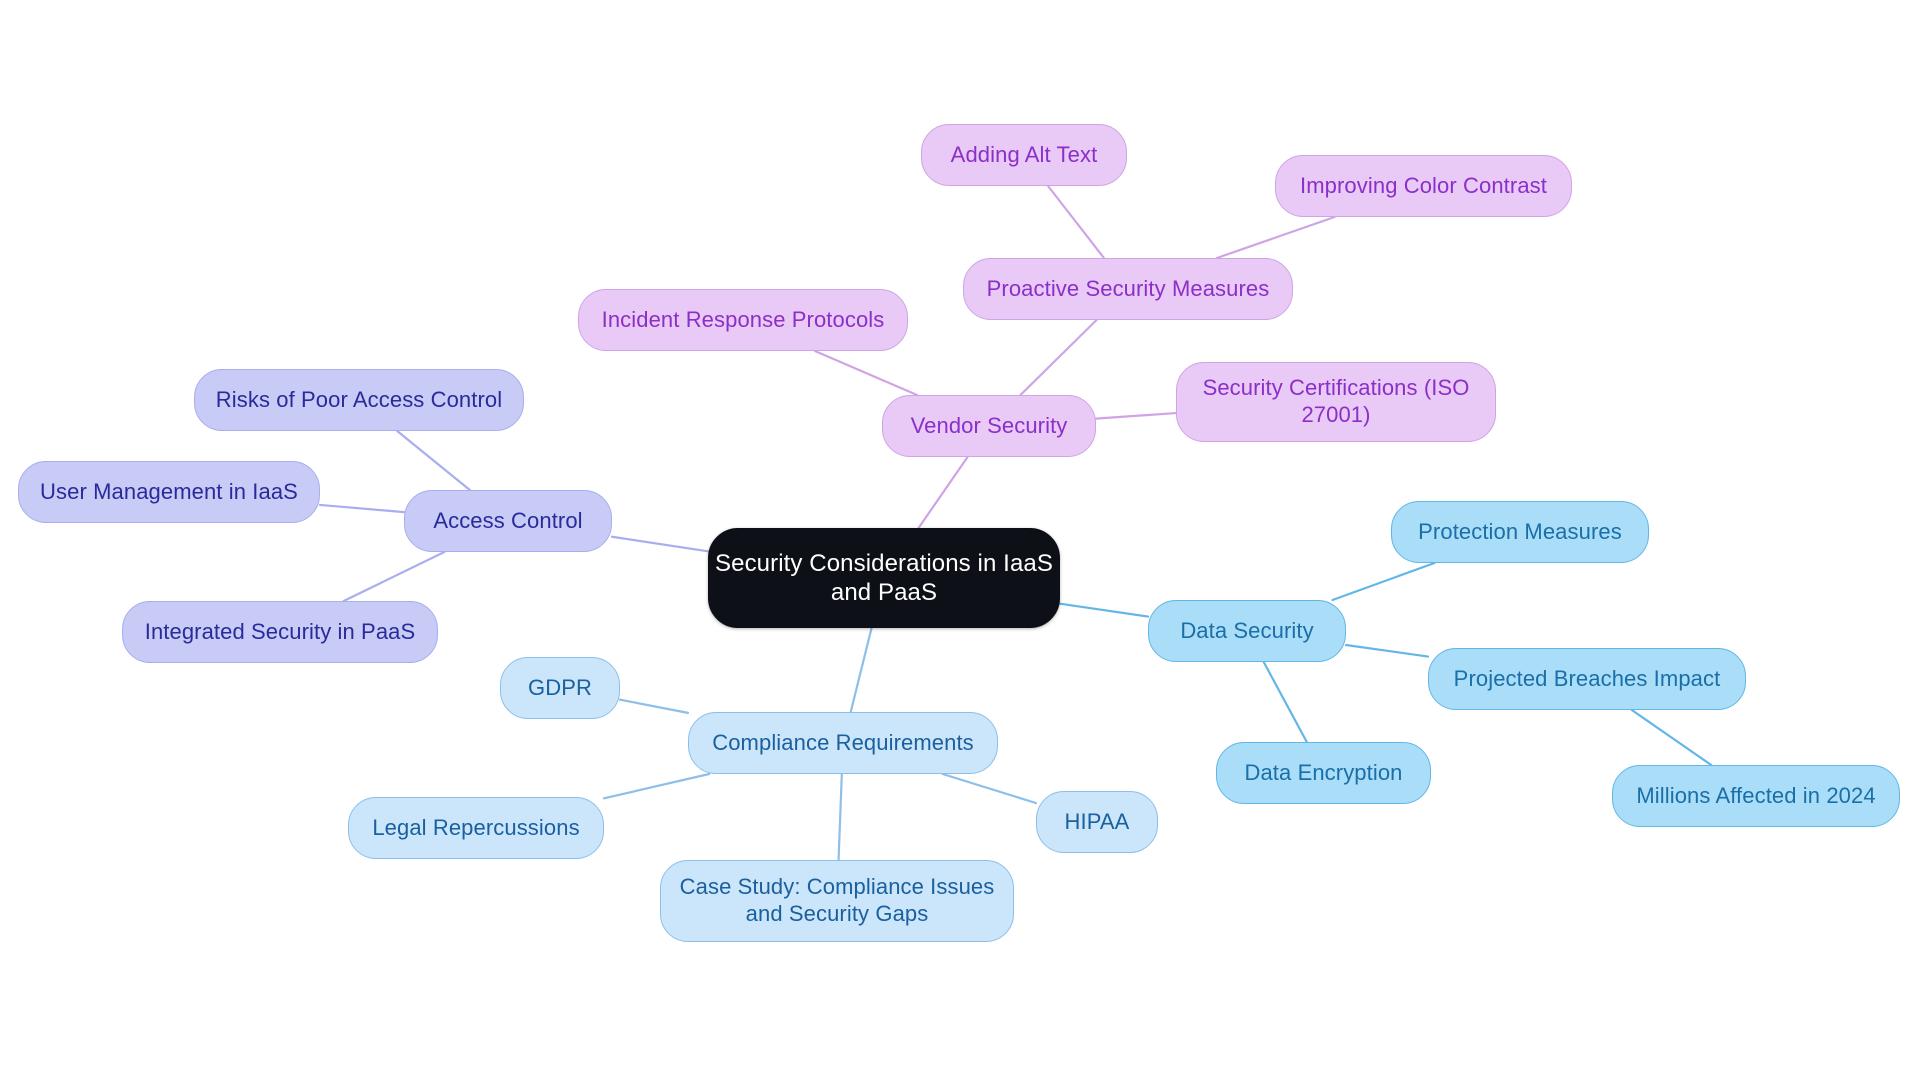  Describe the element at coordinates (989, 426) in the screenshot. I see `node-vendor-security: Vendor Security` at that location.